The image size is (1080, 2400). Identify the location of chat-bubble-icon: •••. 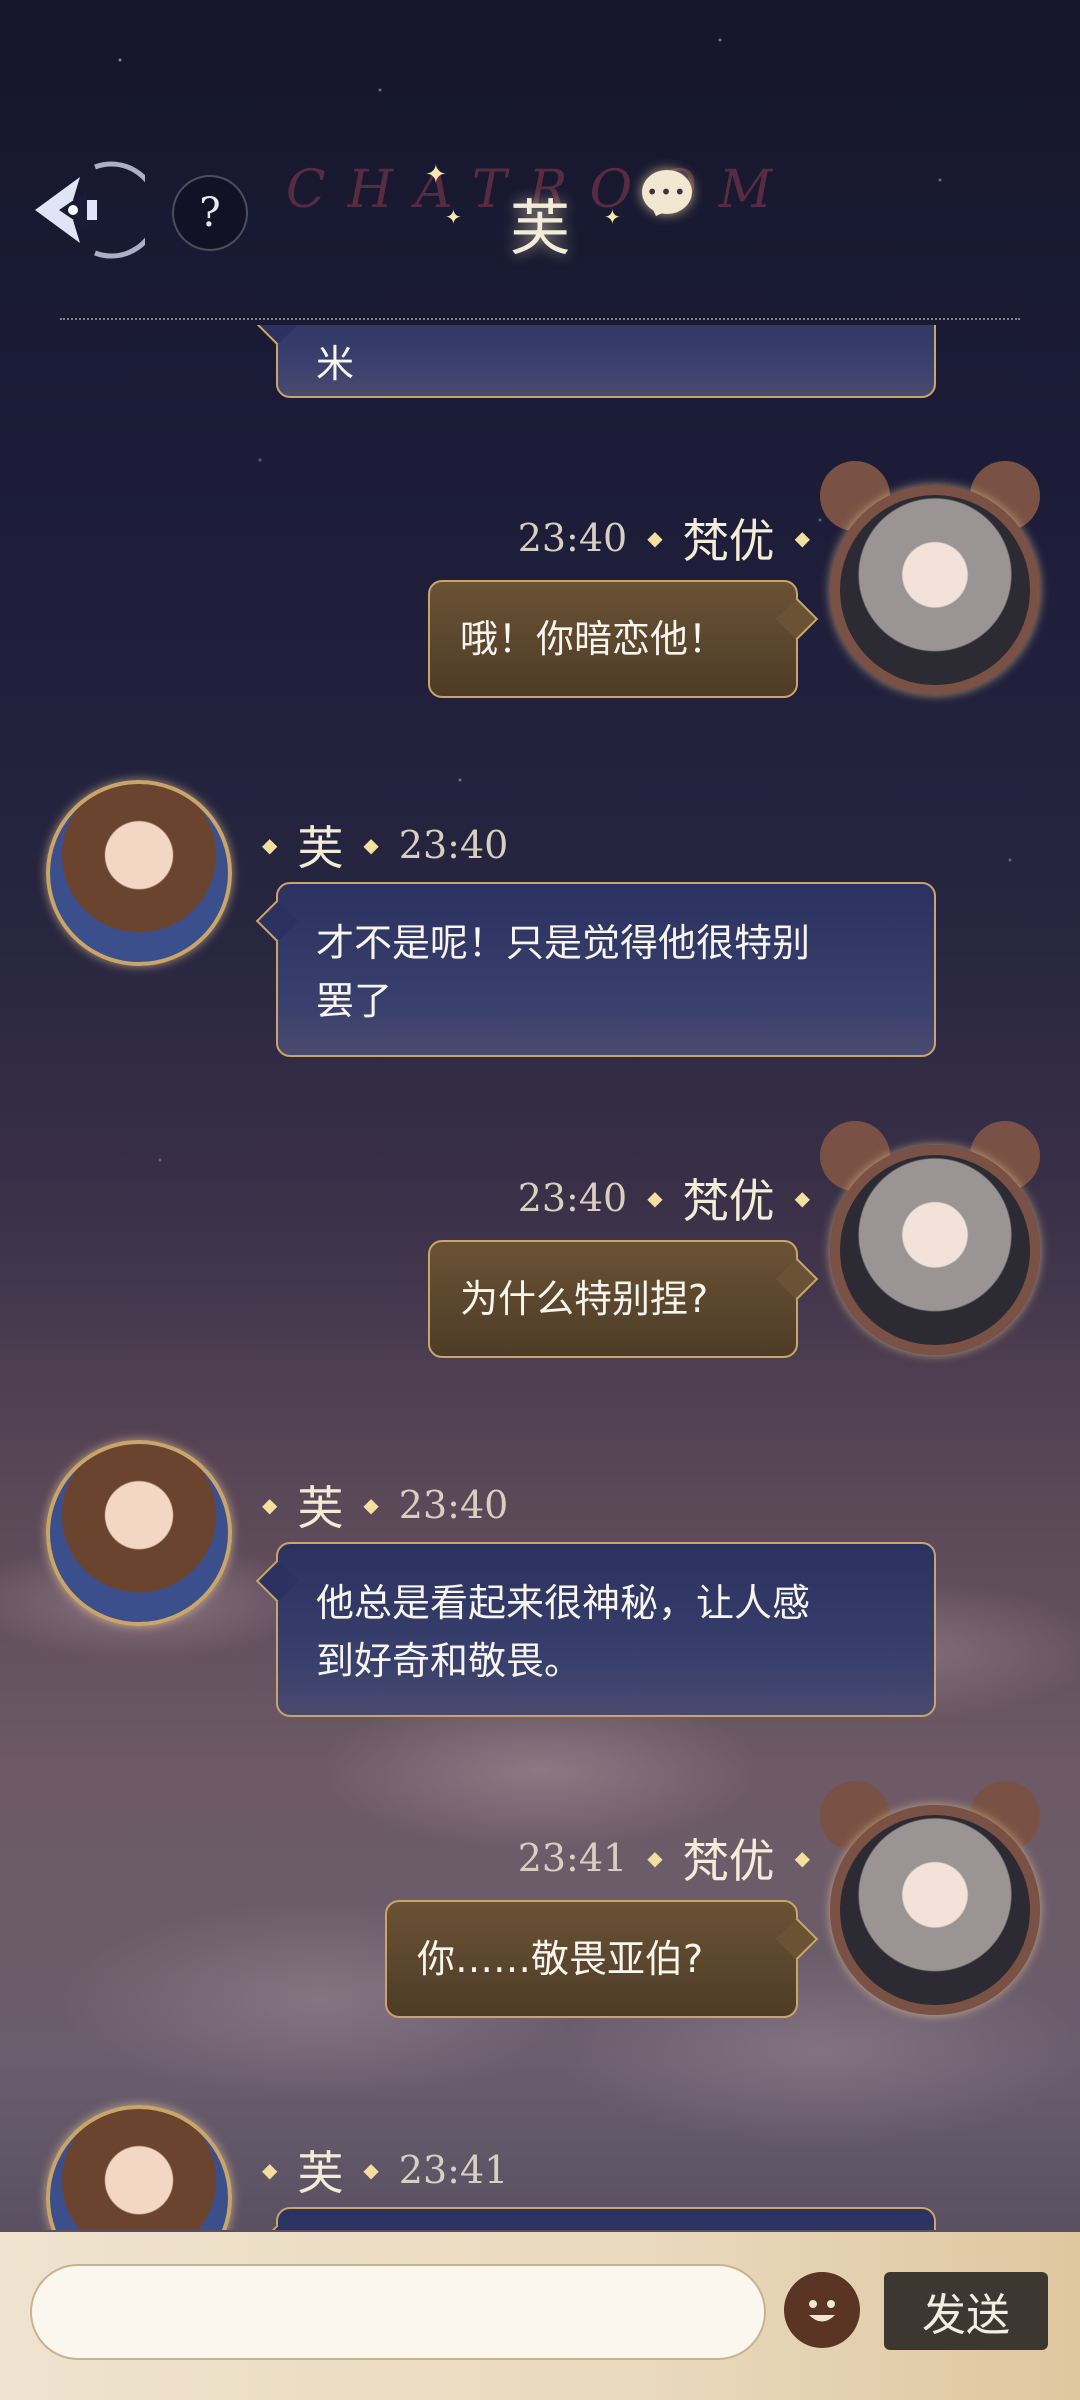
(667, 192).